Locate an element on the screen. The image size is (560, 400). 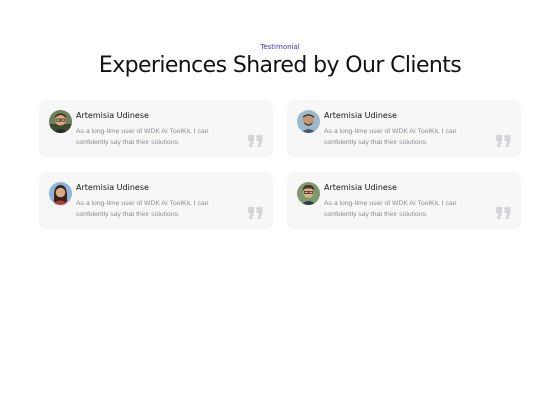
section-eyebrow: Testimonial is located at coordinates (280, 47).